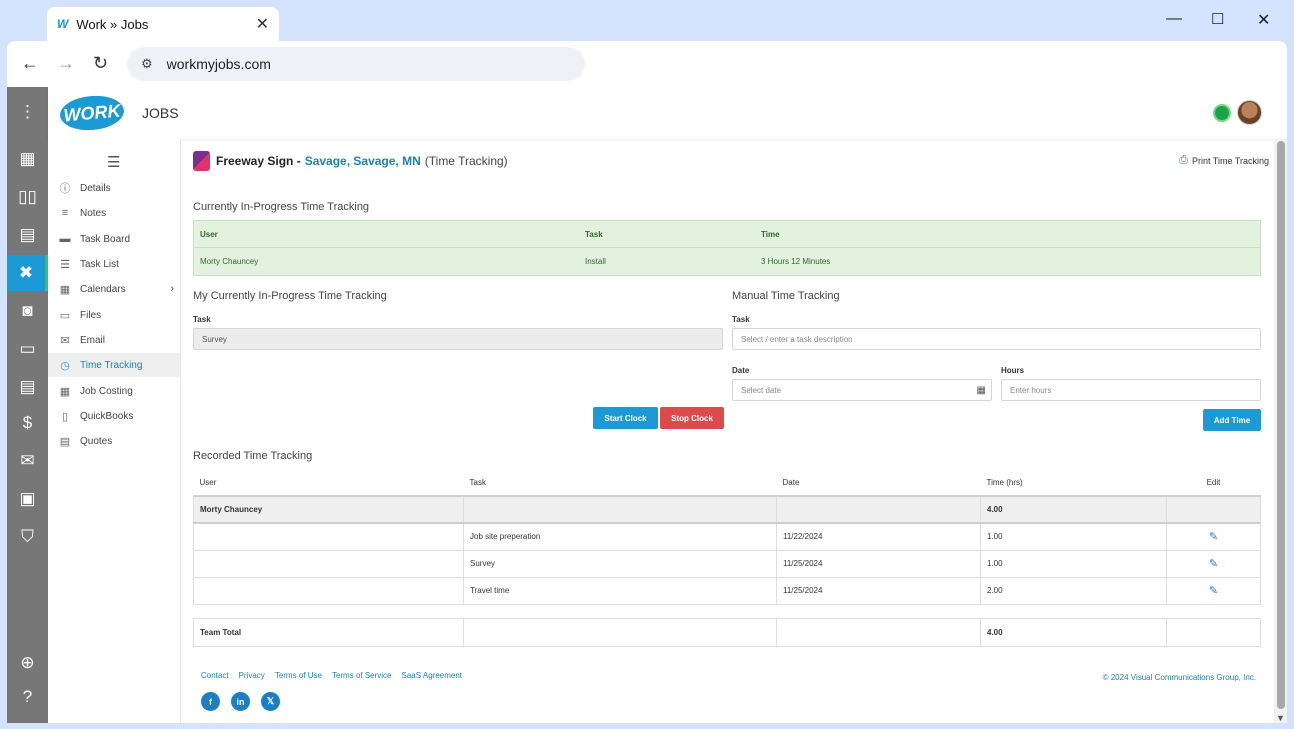 Image resolution: width=1294 pixels, height=729 pixels. What do you see at coordinates (27, 697) in the screenshot?
I see `help-icon: ?` at bounding box center [27, 697].